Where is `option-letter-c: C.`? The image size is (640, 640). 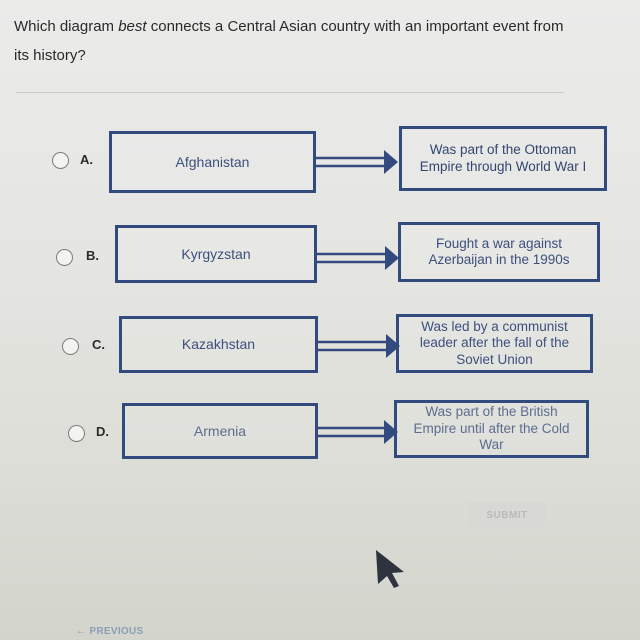
option-letter-c: C. is located at coordinates (98, 344).